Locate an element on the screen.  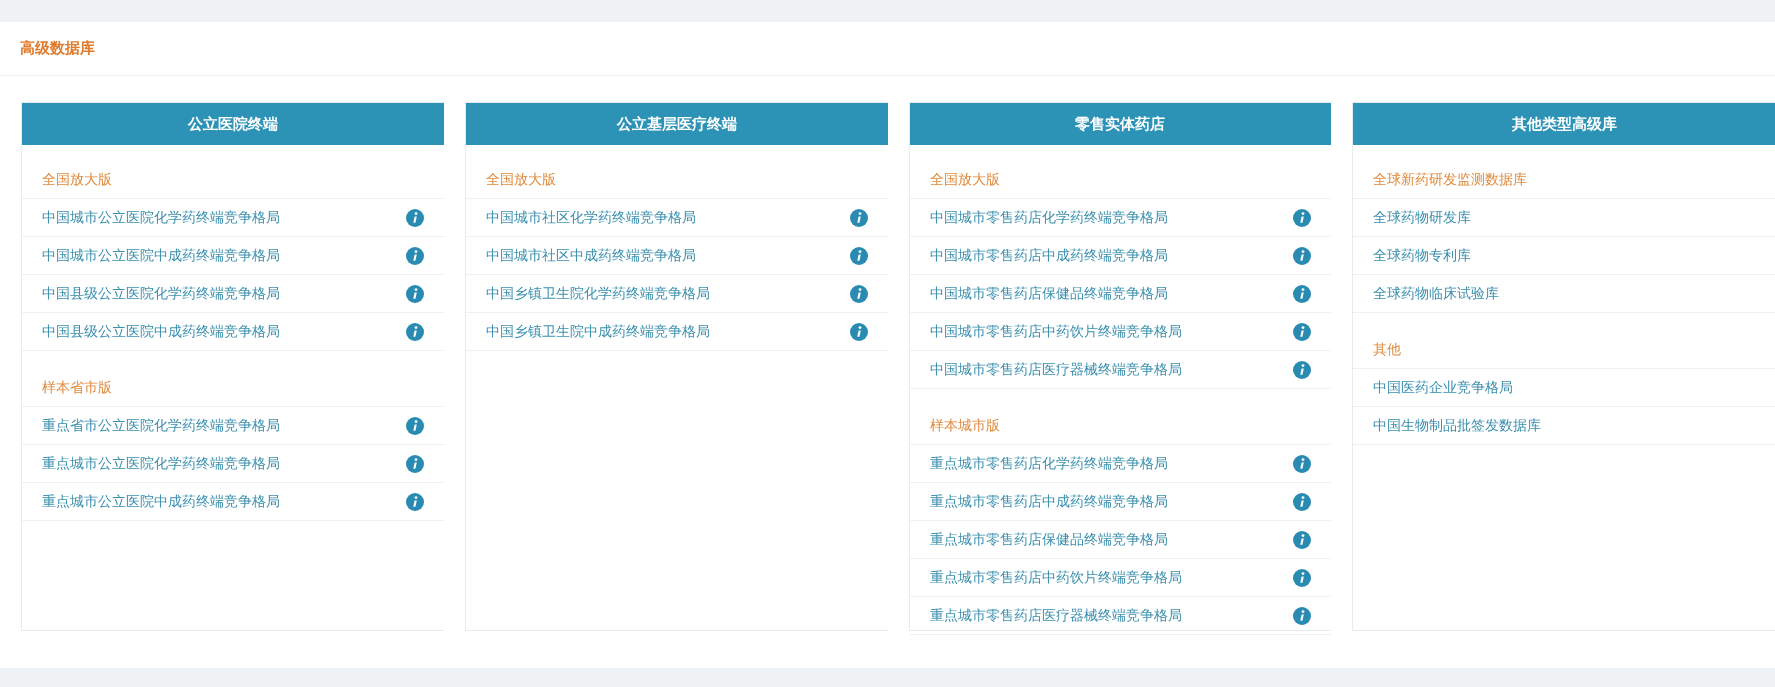
category-header: 零售实体药店 is located at coordinates (1120, 124).